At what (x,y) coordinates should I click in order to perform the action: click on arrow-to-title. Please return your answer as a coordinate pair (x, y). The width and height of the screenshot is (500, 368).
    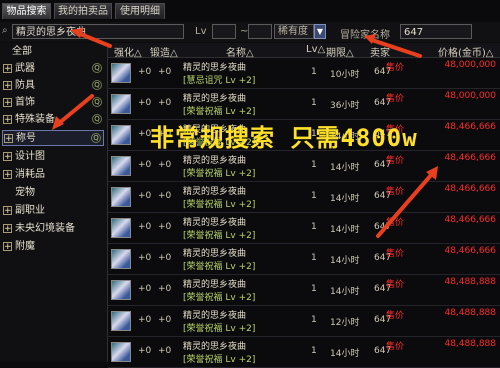
    Looking at the image, I should click on (75, 110).